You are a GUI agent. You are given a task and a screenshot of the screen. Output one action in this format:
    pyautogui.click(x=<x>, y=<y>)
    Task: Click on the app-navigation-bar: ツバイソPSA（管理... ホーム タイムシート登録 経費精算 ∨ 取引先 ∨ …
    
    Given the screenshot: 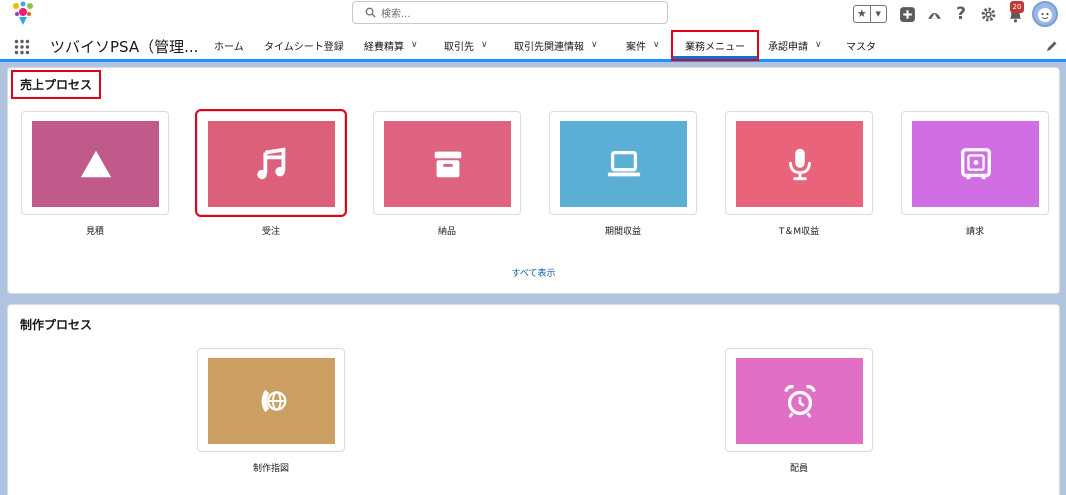 What is the action you would take?
    pyautogui.click(x=533, y=46)
    